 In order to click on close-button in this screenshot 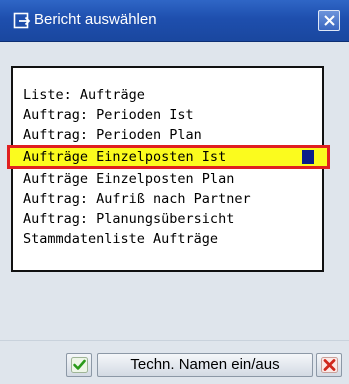, I will do `click(329, 20)`.